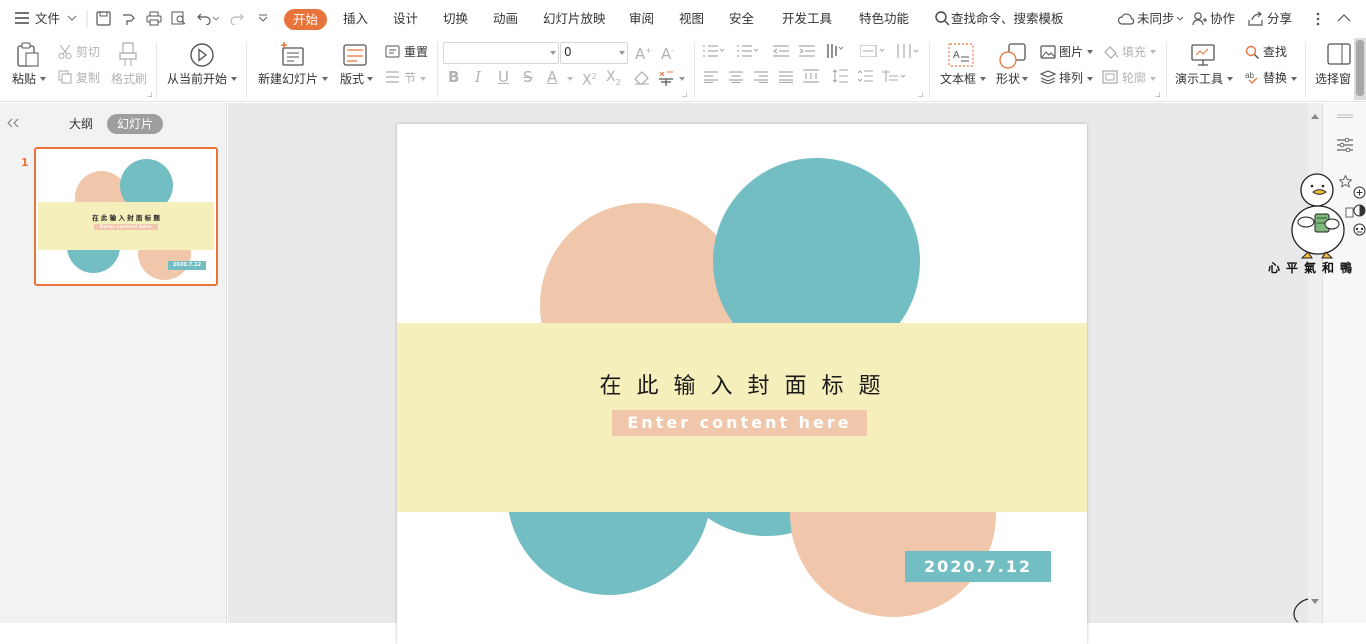 This screenshot has width=1366, height=644. I want to click on tab-transitions: 切换, so click(455, 19).